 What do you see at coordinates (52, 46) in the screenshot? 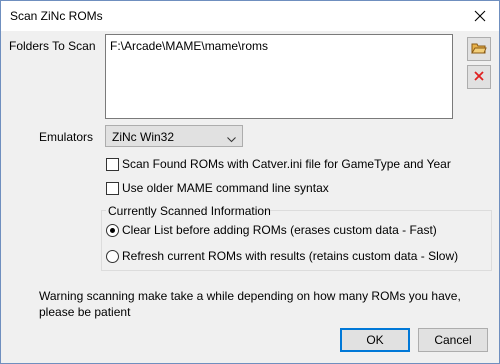
I see `folders-label: Folders To Scan` at bounding box center [52, 46].